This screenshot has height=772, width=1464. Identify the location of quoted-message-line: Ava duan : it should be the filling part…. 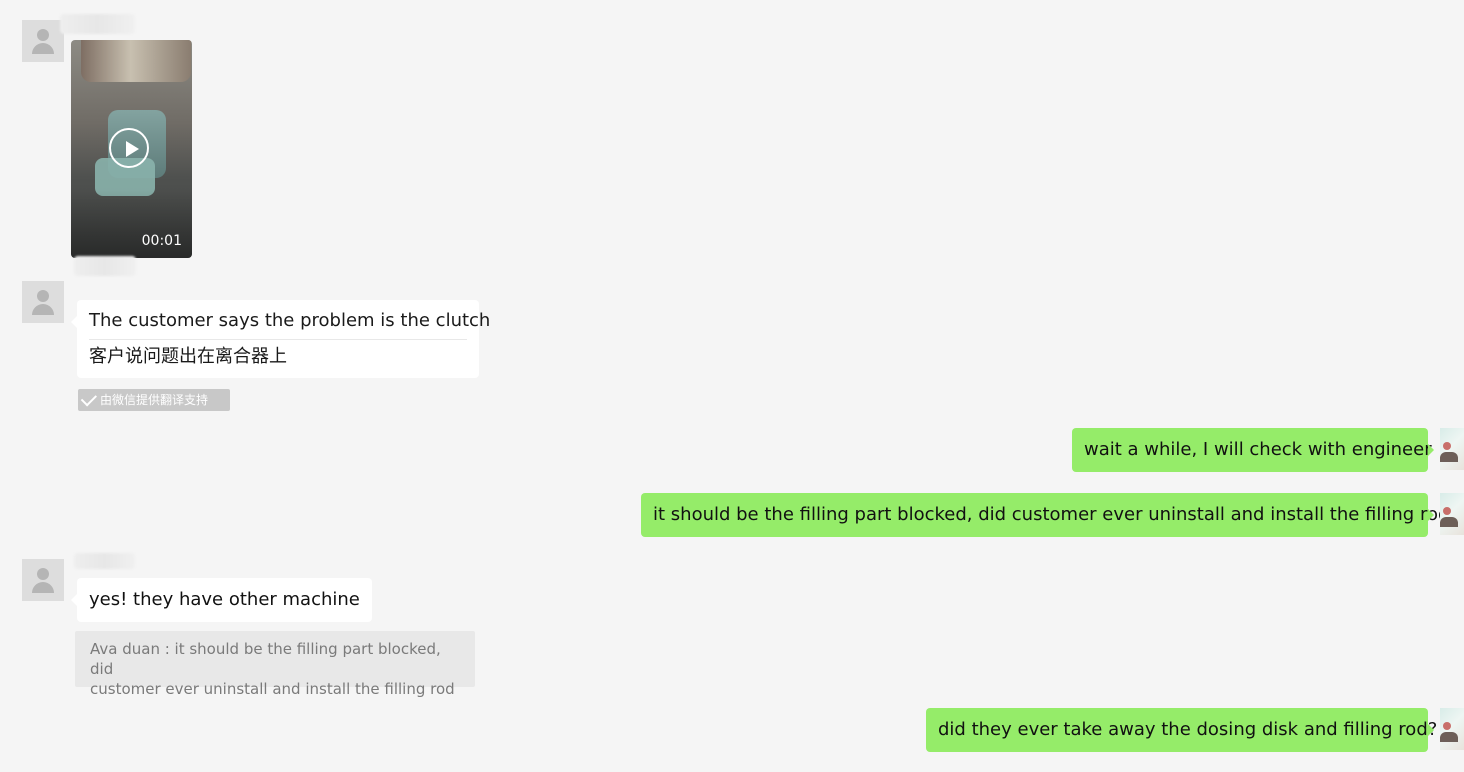
(265, 659).